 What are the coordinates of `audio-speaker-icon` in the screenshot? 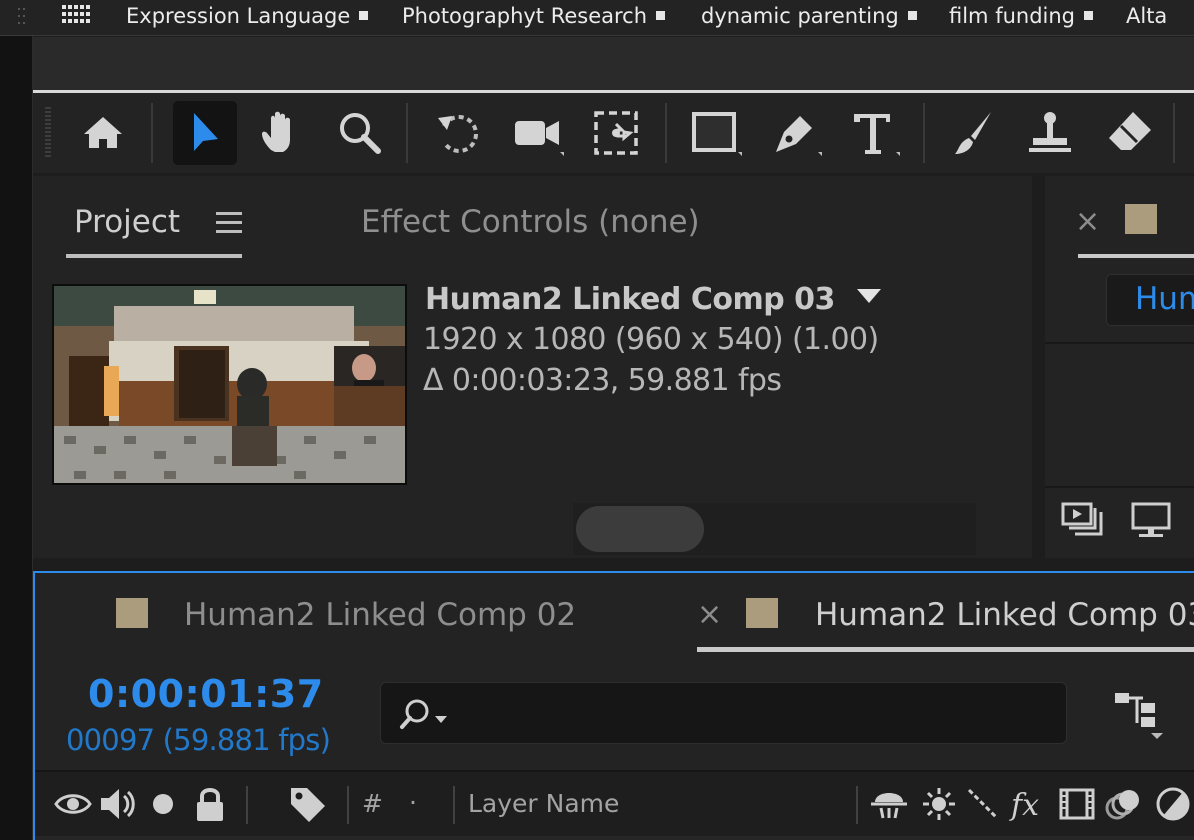 It's located at (117, 804).